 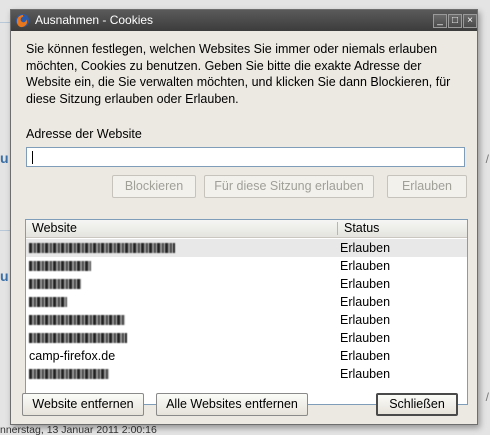 What do you see at coordinates (54, 228) in the screenshot?
I see `column-header-website: Website` at bounding box center [54, 228].